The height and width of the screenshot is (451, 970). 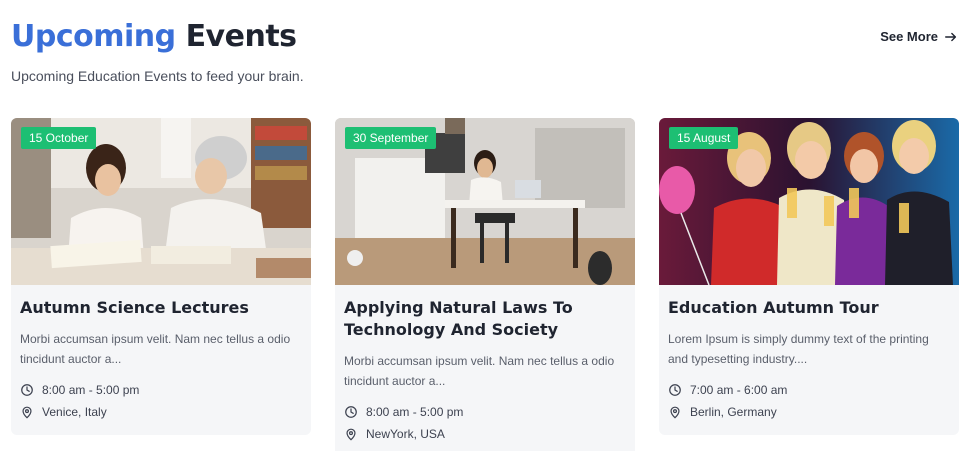 What do you see at coordinates (74, 412) in the screenshot?
I see `event-location-text: Venice, Italy` at bounding box center [74, 412].